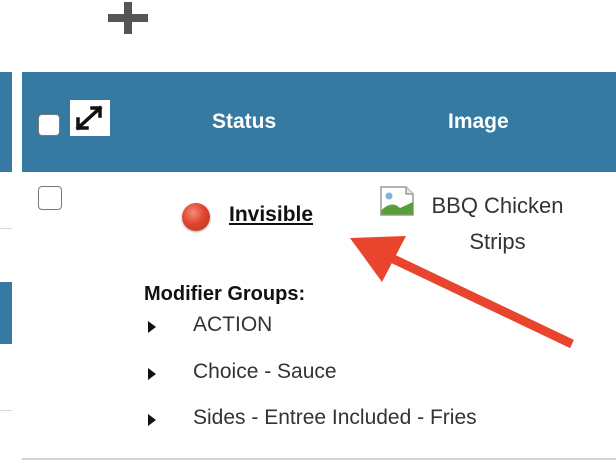 The width and height of the screenshot is (616, 462). I want to click on modifier-group-label: Sides - Entree Included - Fries, so click(335, 417).